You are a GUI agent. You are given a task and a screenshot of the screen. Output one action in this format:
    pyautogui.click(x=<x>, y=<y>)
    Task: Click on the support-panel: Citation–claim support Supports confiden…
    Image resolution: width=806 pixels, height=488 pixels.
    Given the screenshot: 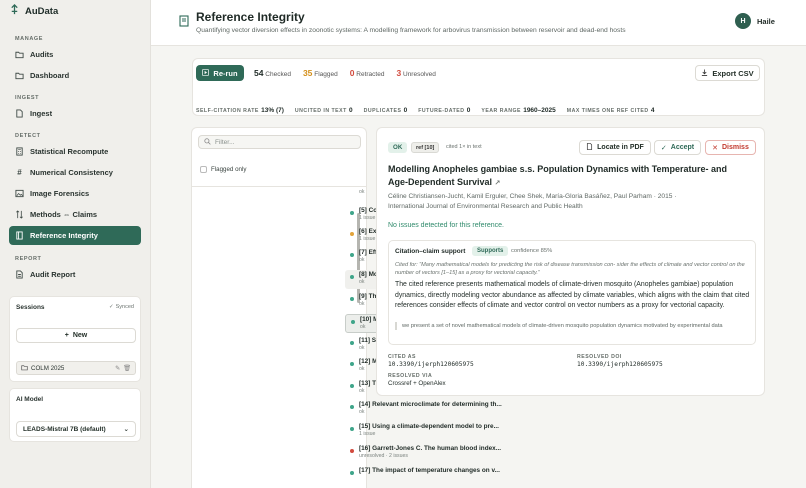 What is the action you would take?
    pyautogui.click(x=572, y=292)
    